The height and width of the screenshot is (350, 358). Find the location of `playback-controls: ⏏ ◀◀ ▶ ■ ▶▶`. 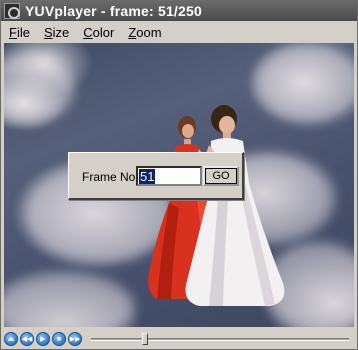

playback-controls: ⏏ ◀◀ ▶ ■ ▶▶ is located at coordinates (179, 339).